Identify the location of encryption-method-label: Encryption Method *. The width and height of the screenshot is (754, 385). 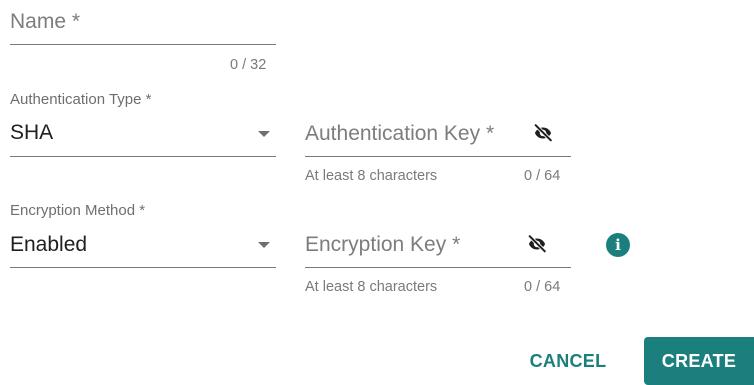
(78, 210).